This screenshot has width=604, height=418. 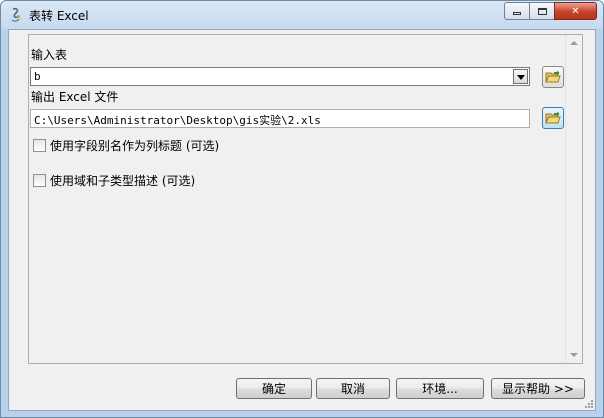 I want to click on input-table-value: b, so click(x=37, y=76).